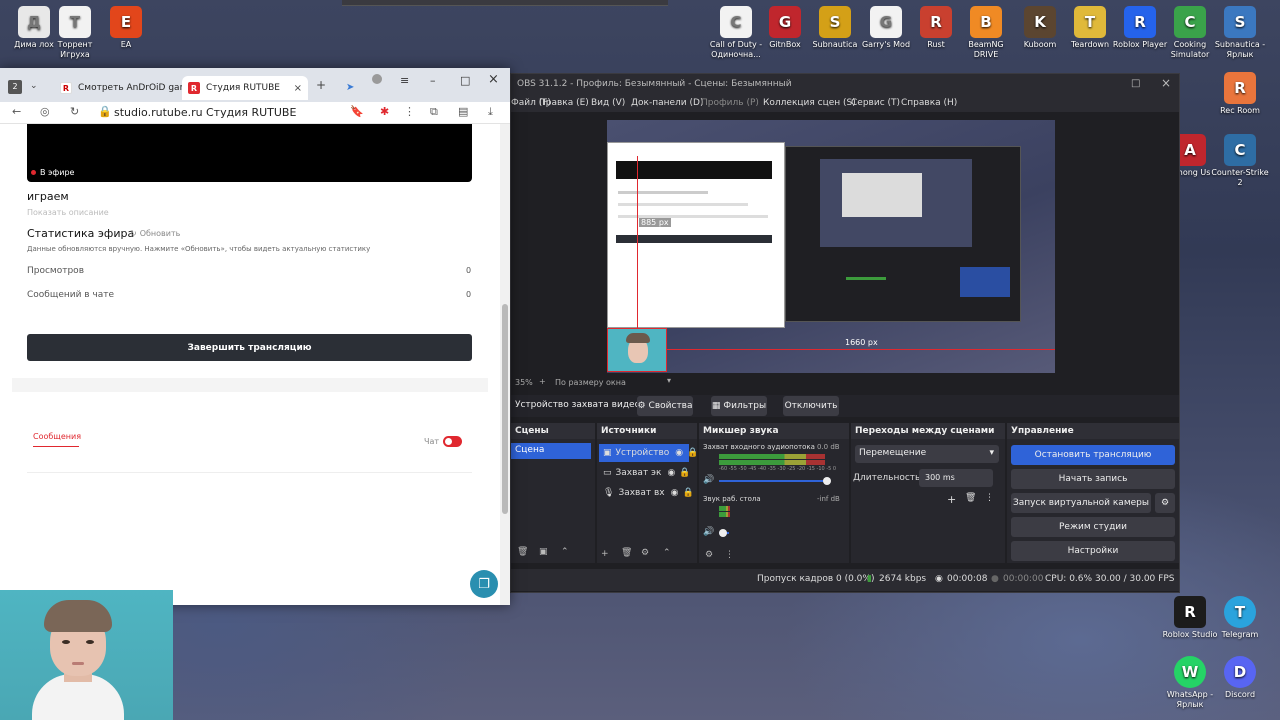  What do you see at coordinates (646, 493) in the screenshot?
I see `source-item-audio: 🎙 Захват вх ◉ 🔒` at bounding box center [646, 493].